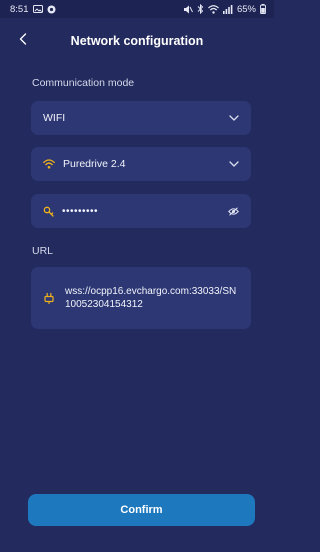 The image size is (320, 552). Describe the element at coordinates (137, 9) in the screenshot. I see `status-bar: 8:51 65%` at that location.